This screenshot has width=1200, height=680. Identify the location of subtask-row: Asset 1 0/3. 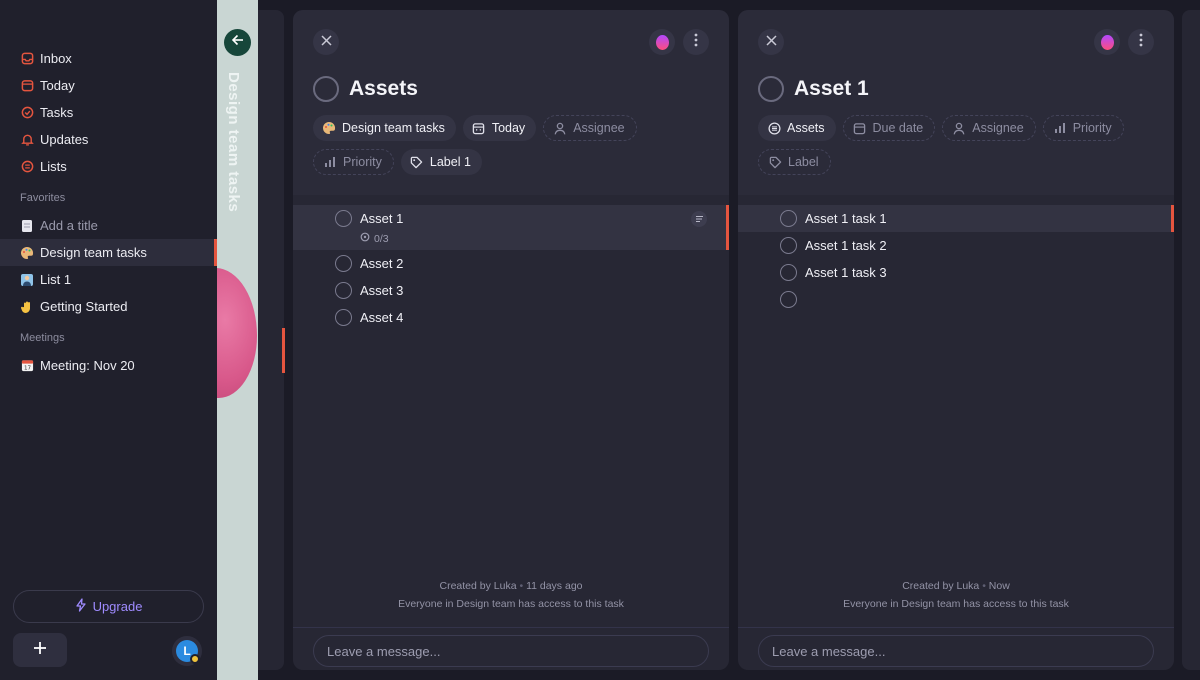
(511, 227).